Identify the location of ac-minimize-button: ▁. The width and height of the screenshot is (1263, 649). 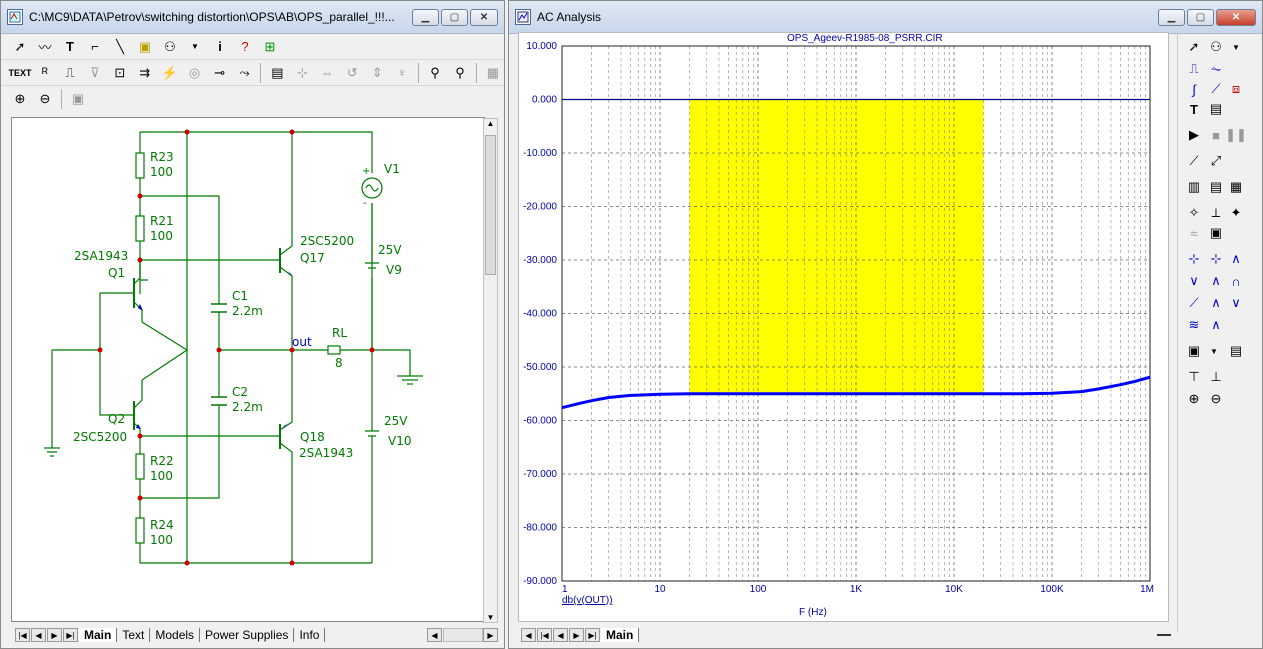
(1171, 17).